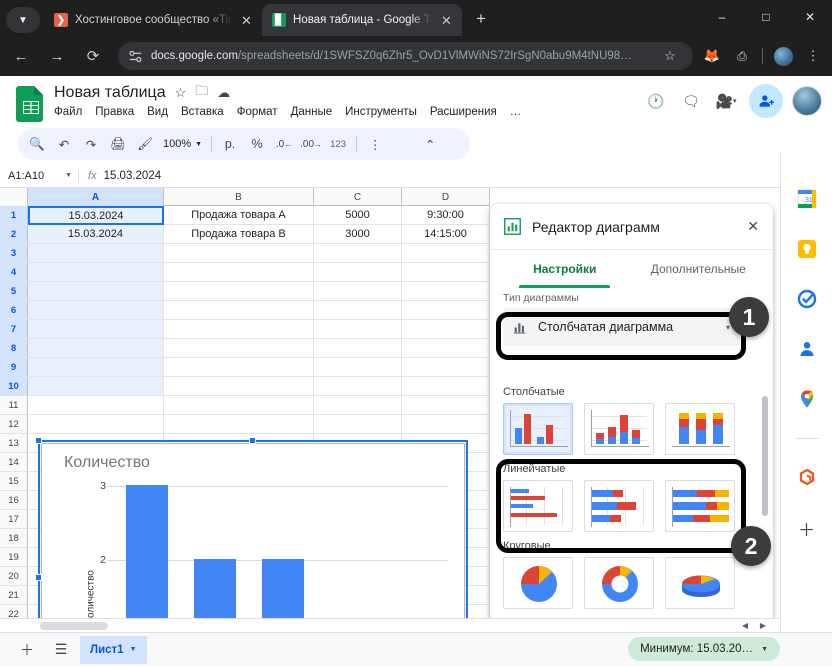 This screenshot has width=832, height=666. Describe the element at coordinates (201, 93) in the screenshot. I see `move-to-folder-icon: 🗀` at that location.